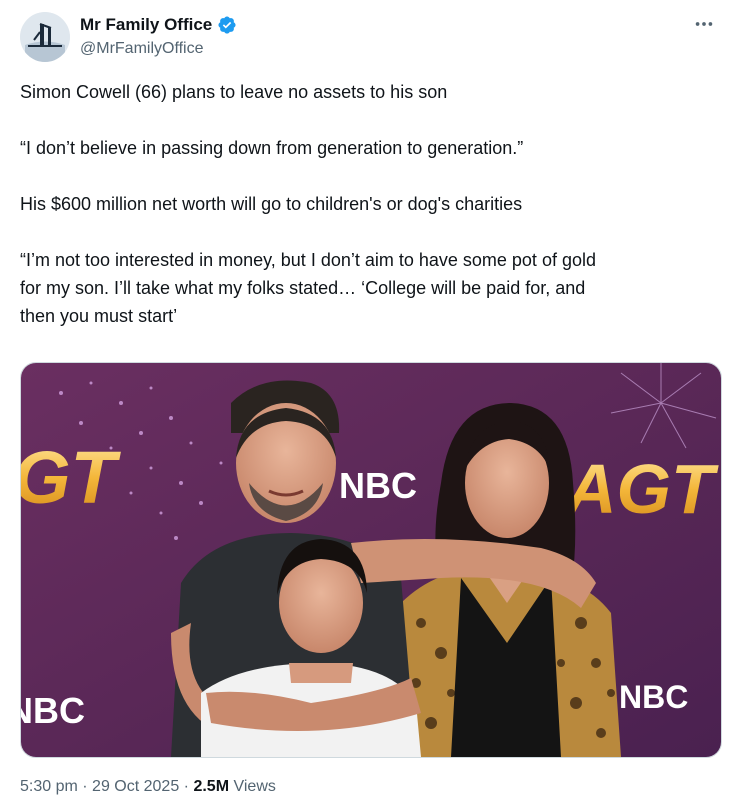 Image resolution: width=740 pixels, height=806 pixels. I want to click on author-avatar, so click(45, 37).